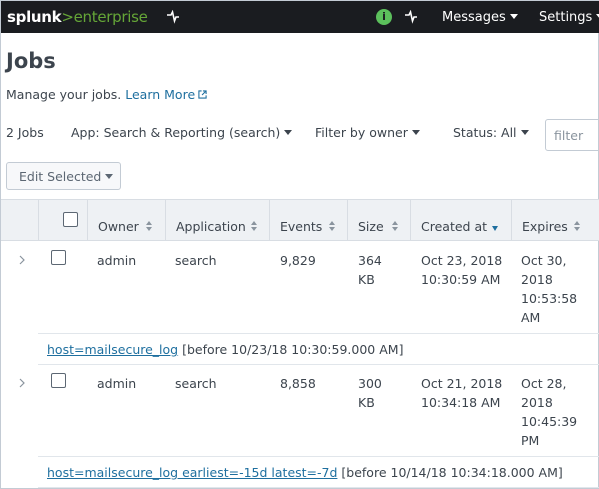  I want to click on created-time: 10:30:59 AM, so click(461, 279).